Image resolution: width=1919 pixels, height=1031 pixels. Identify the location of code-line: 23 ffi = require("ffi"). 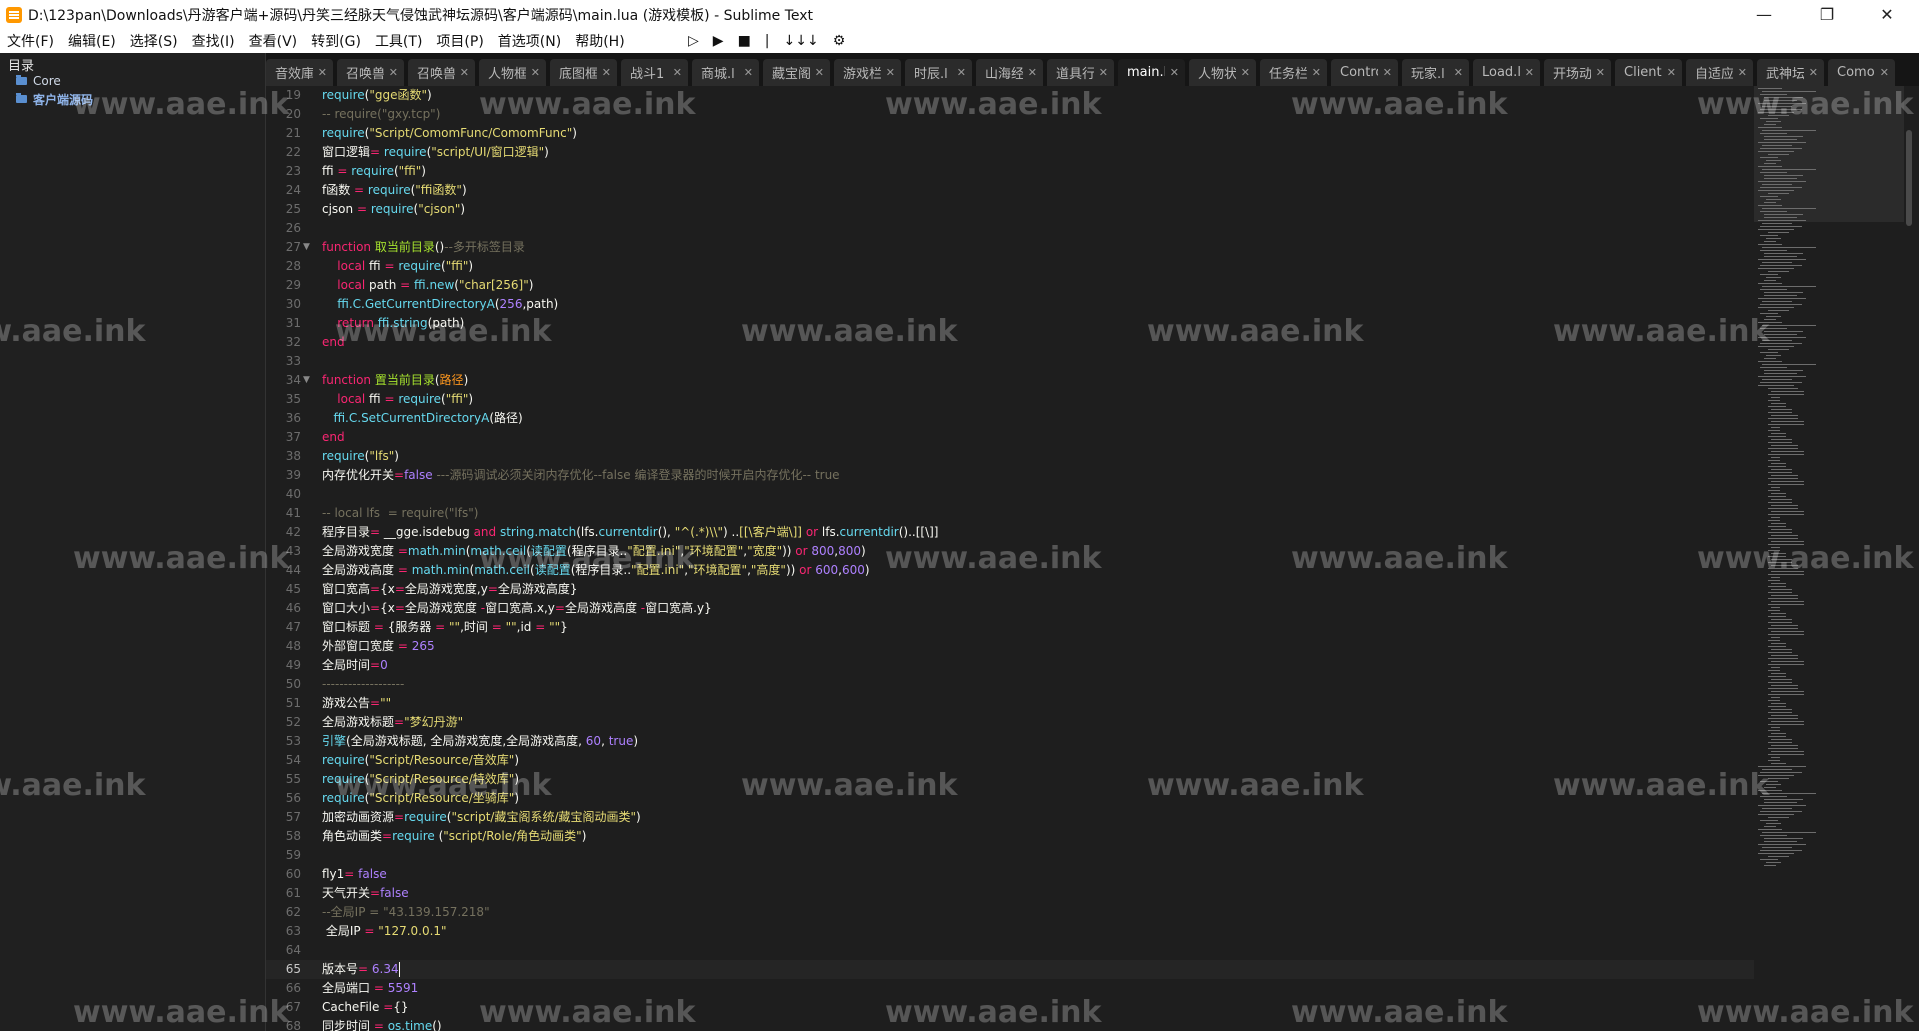
(1010, 171).